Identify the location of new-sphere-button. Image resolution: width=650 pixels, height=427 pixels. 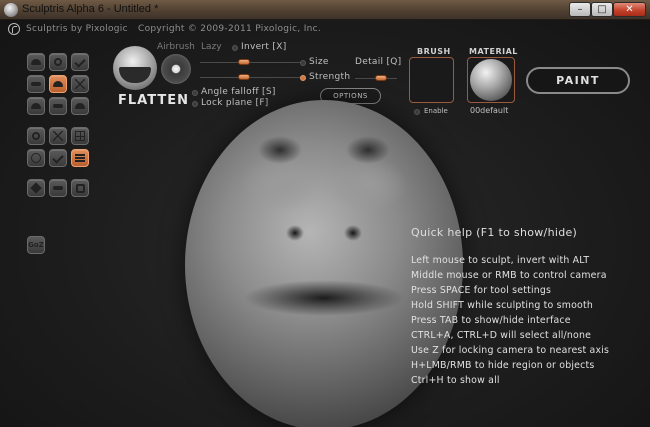
(36, 188).